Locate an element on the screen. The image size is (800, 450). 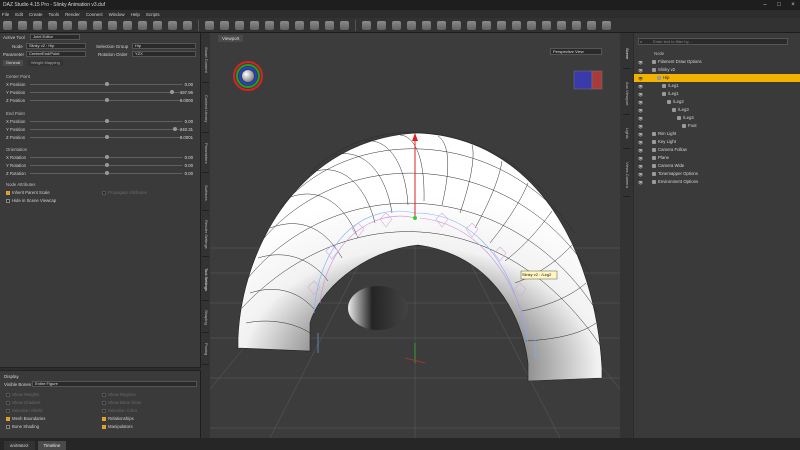
screen-icon is located at coordinates (396, 25).